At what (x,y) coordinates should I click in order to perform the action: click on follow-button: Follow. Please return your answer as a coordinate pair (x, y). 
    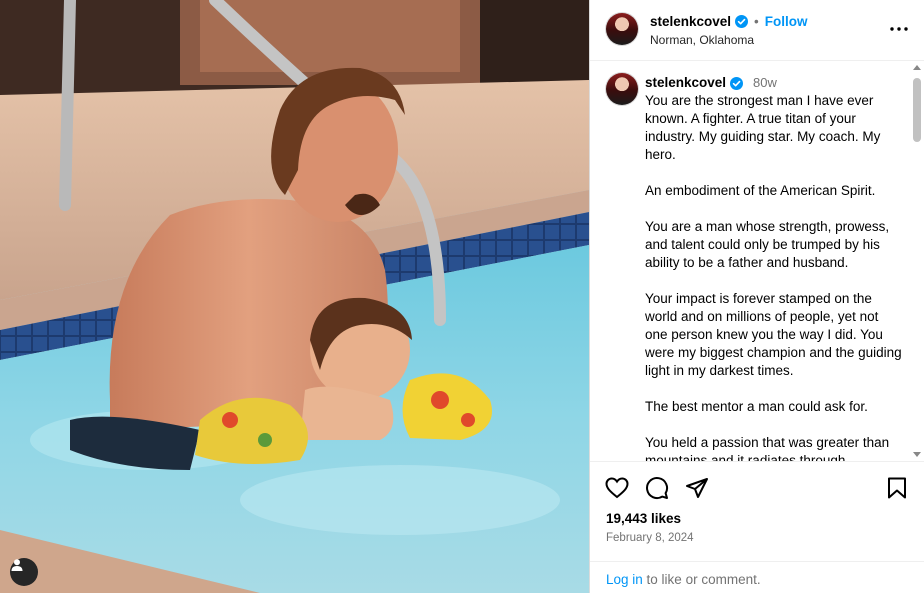
    Looking at the image, I should click on (786, 21).